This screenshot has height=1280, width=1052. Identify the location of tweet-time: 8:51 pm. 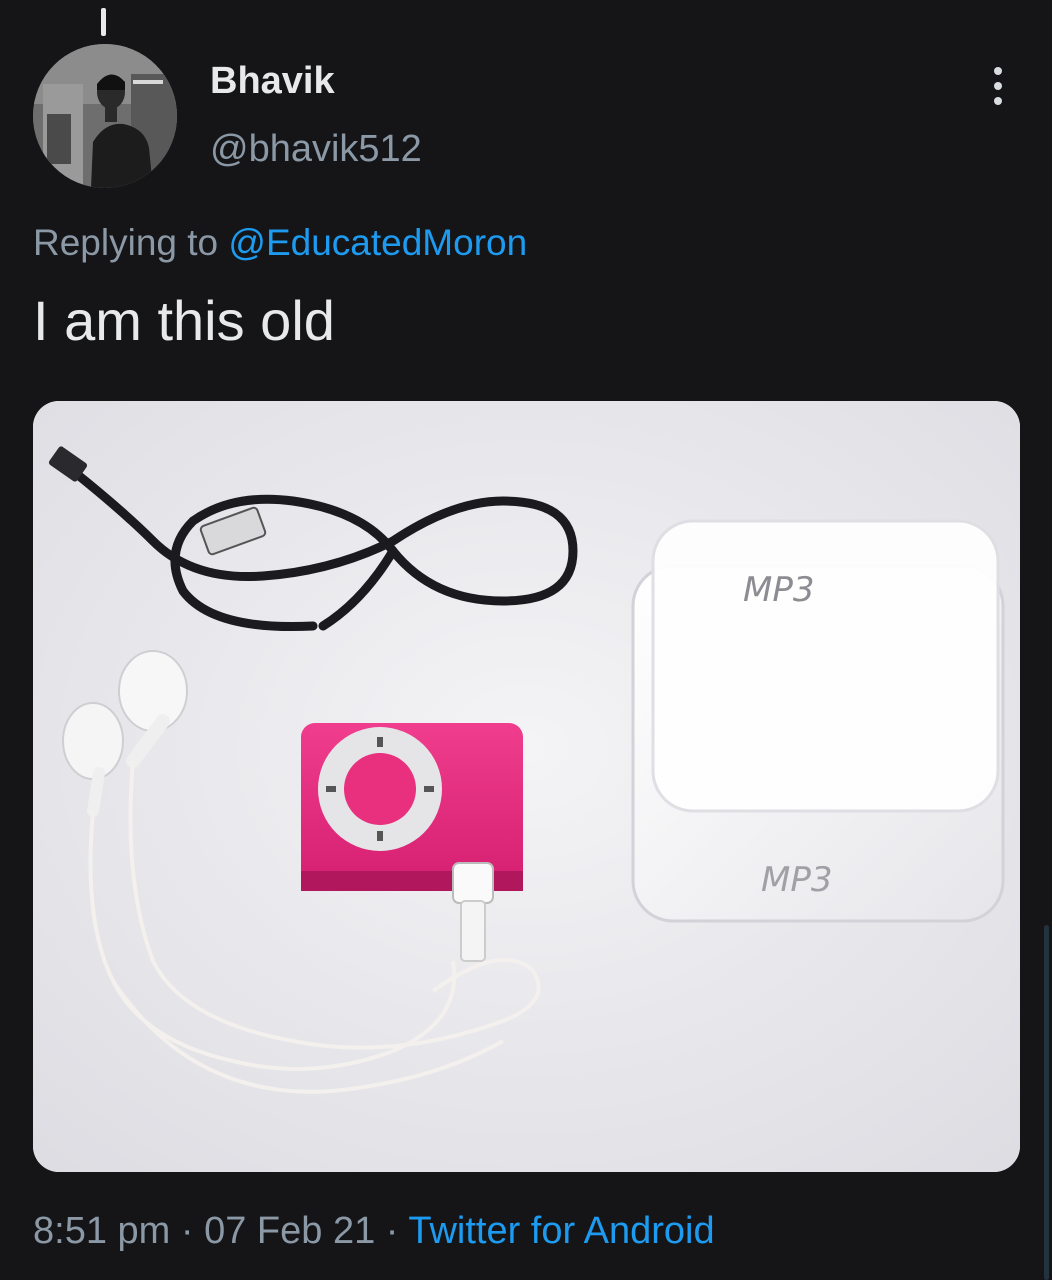
(102, 1231).